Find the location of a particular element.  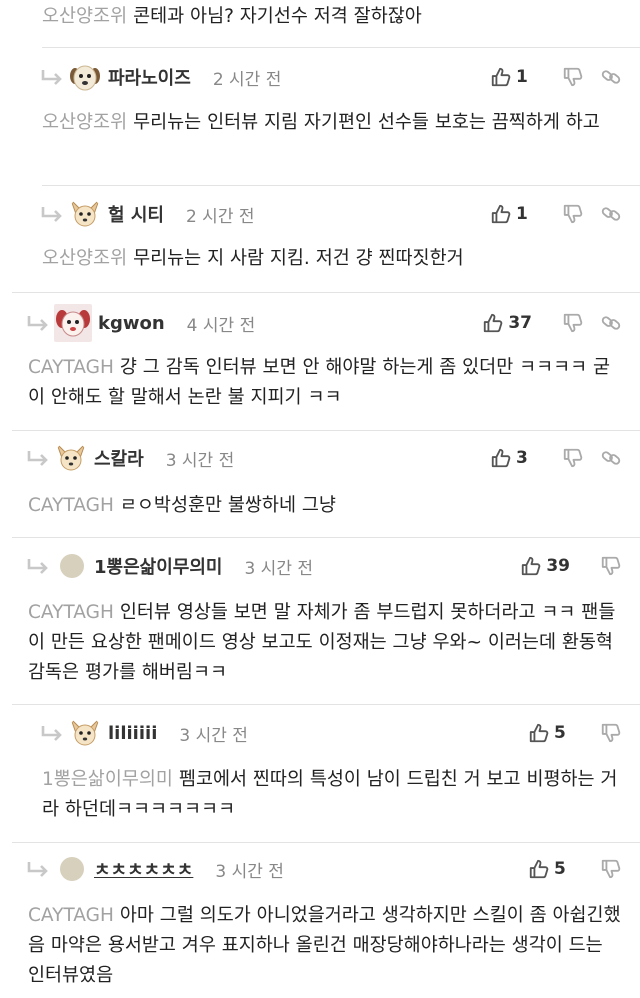

comment-body: 오산양조위 콘테과 아님? 자기선수 저격 잘하잖아 is located at coordinates (332, 17).